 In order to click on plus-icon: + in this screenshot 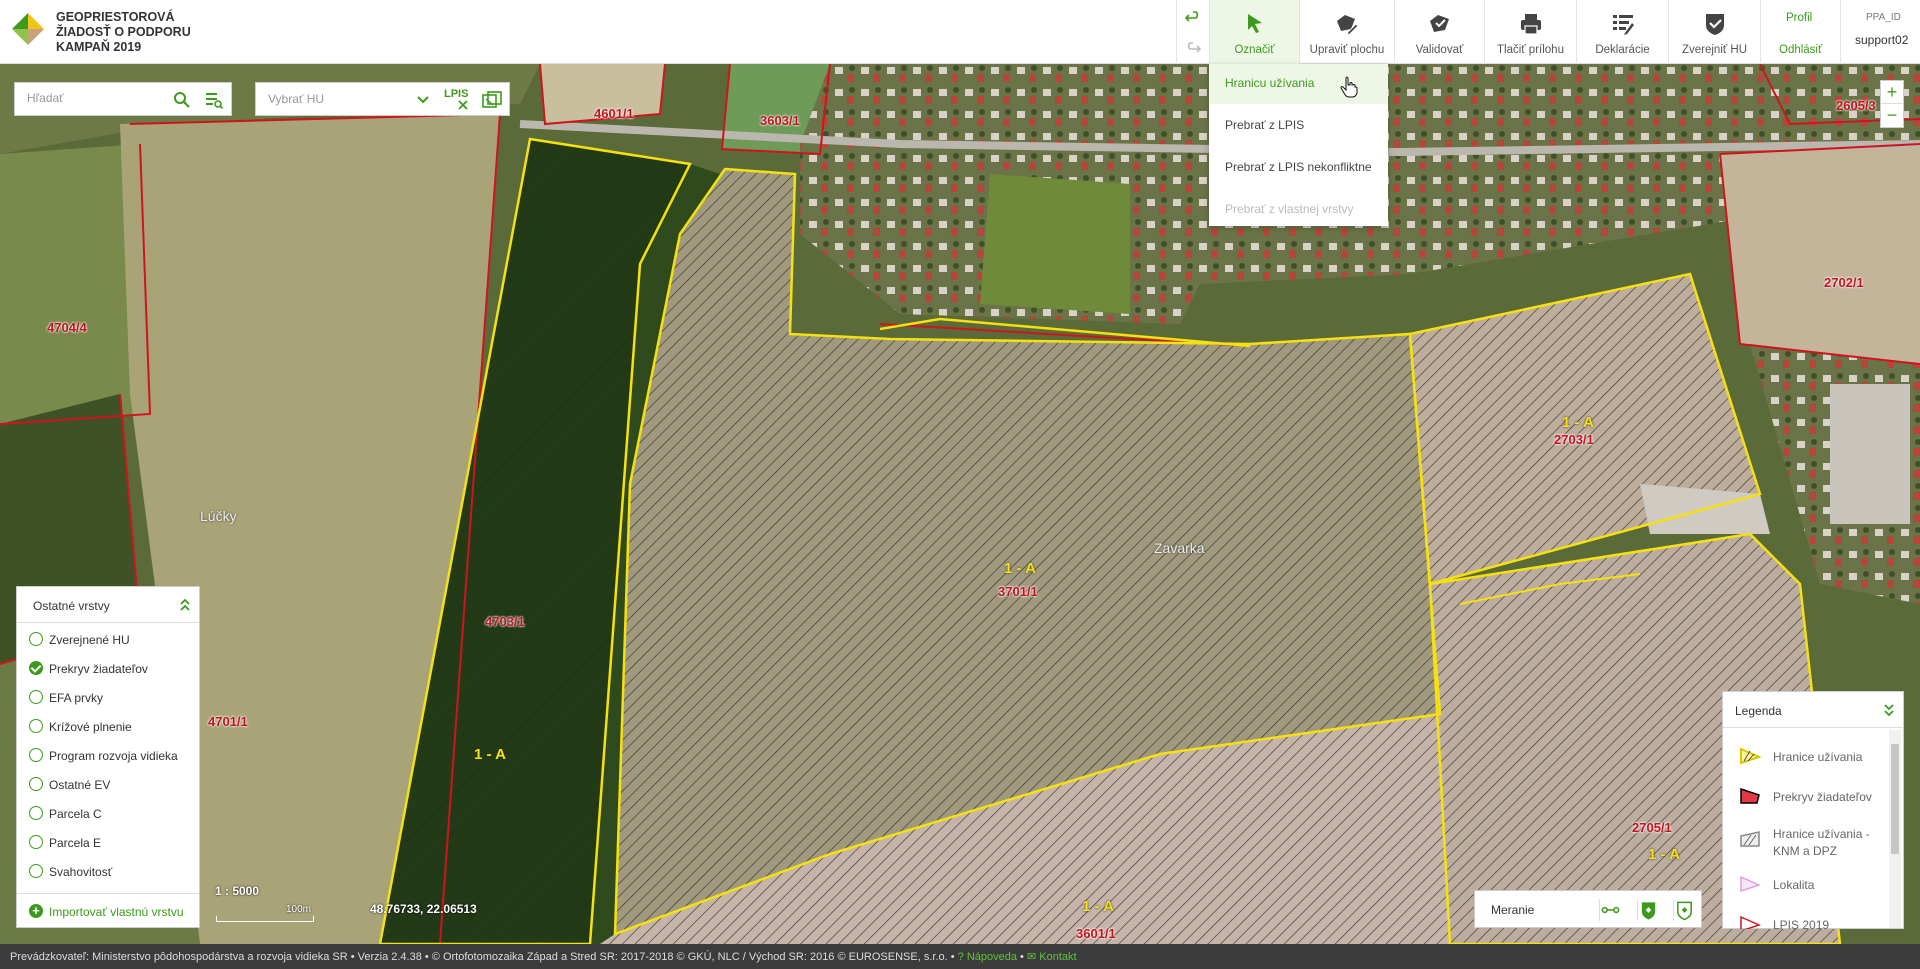, I will do `click(36, 911)`.